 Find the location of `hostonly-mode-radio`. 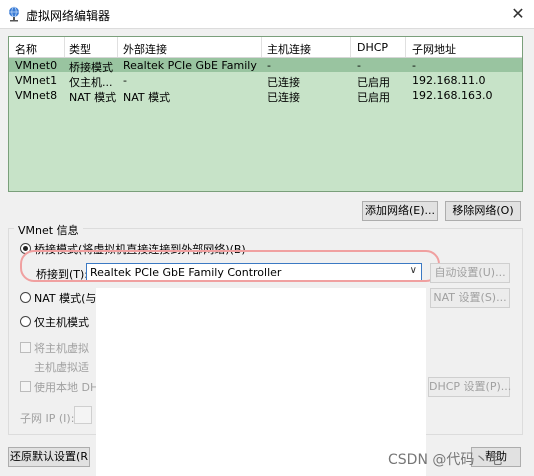

hostonly-mode-radio is located at coordinates (25, 321).